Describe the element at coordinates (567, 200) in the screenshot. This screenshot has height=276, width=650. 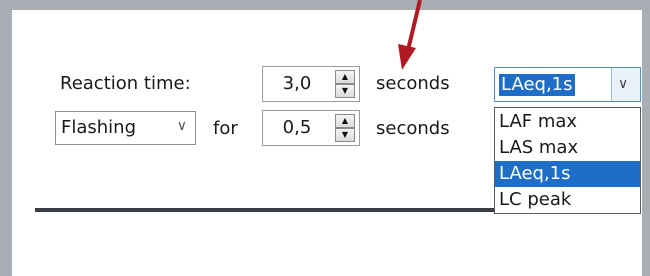
I see `metric-option-lc-peak: LC peak` at that location.